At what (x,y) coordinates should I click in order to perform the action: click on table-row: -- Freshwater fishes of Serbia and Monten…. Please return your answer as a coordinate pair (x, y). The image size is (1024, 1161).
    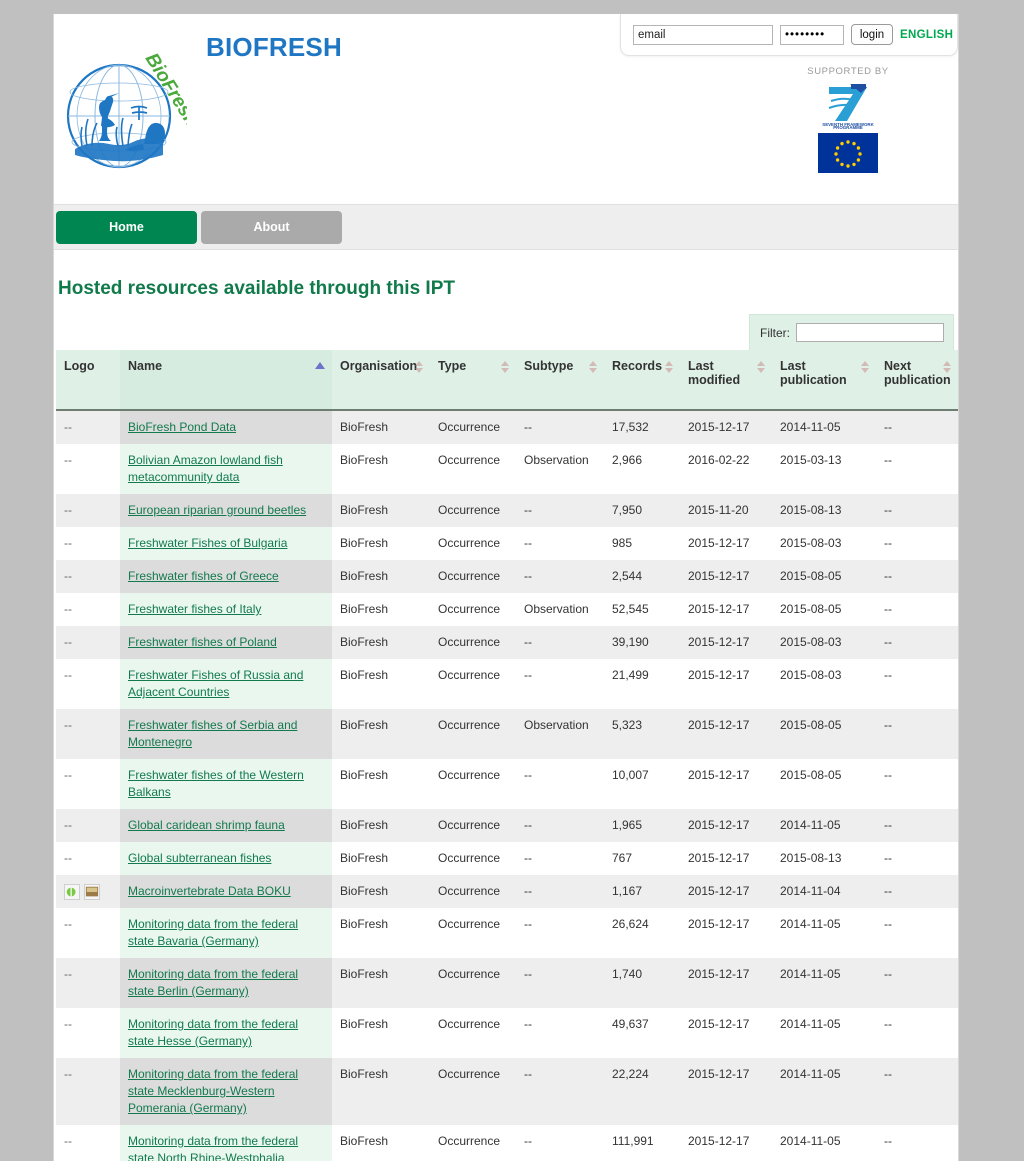
    Looking at the image, I should click on (507, 734).